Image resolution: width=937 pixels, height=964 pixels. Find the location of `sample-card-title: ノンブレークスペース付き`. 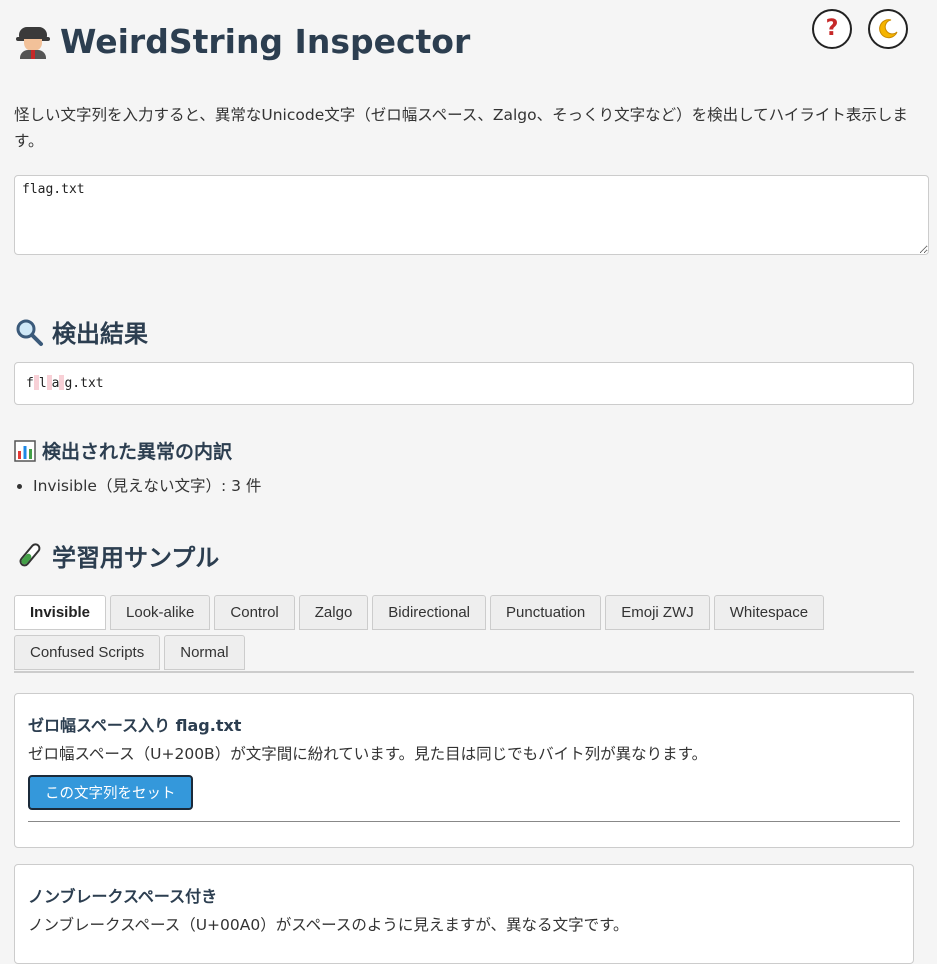

sample-card-title: ノンブレークスペース付き is located at coordinates (123, 896).